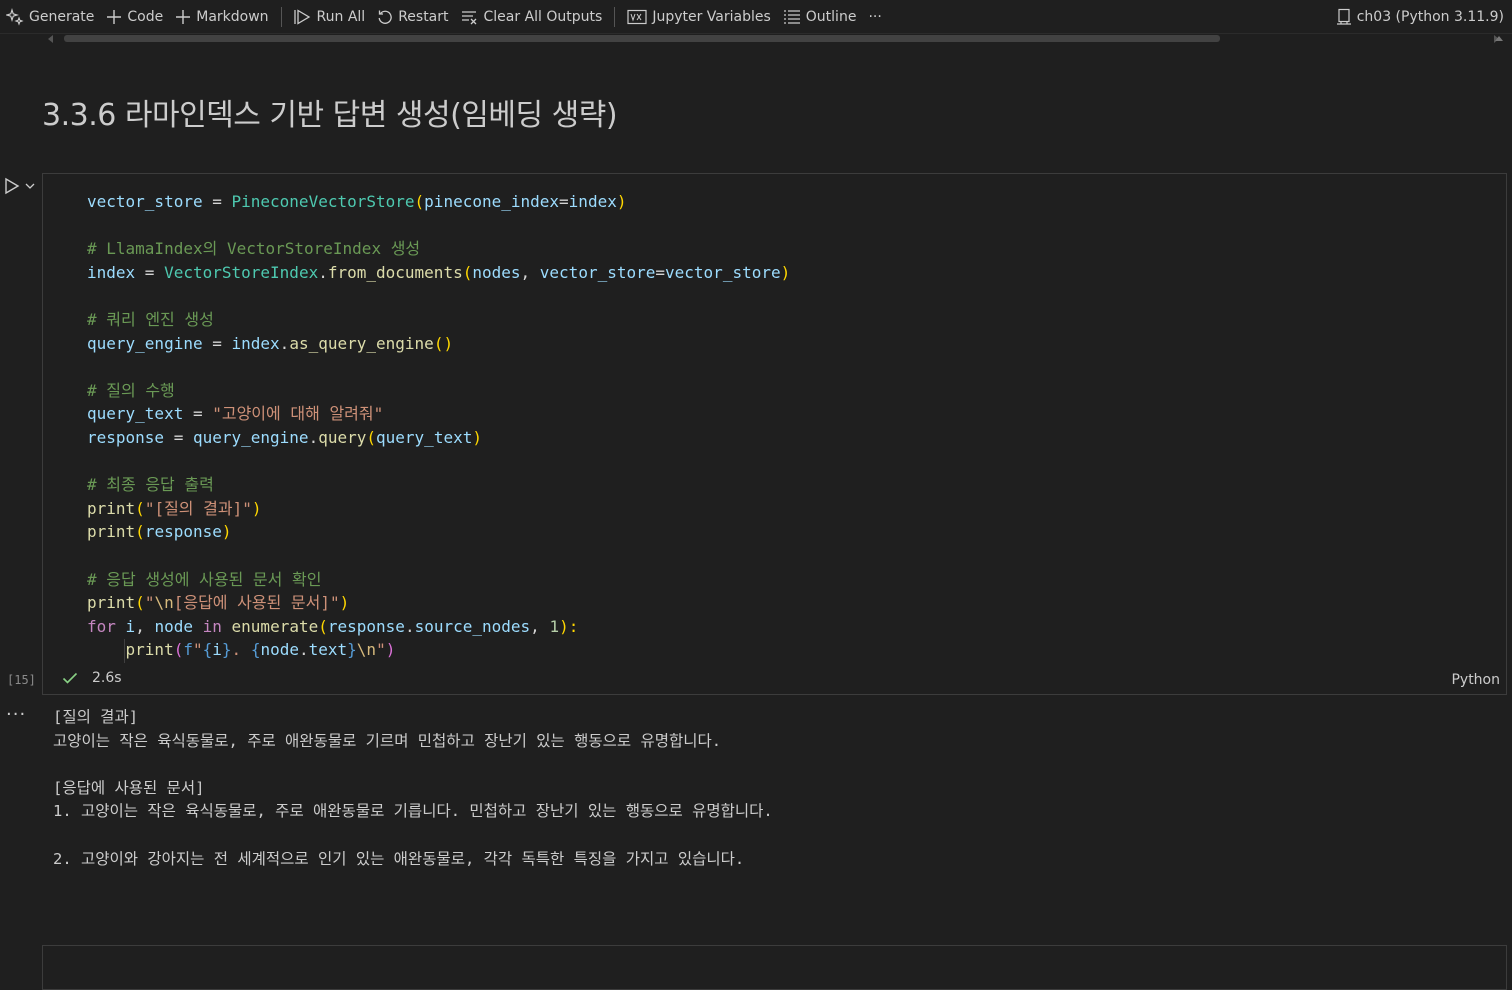  I want to click on markdown-label: Markdown, so click(232, 16).